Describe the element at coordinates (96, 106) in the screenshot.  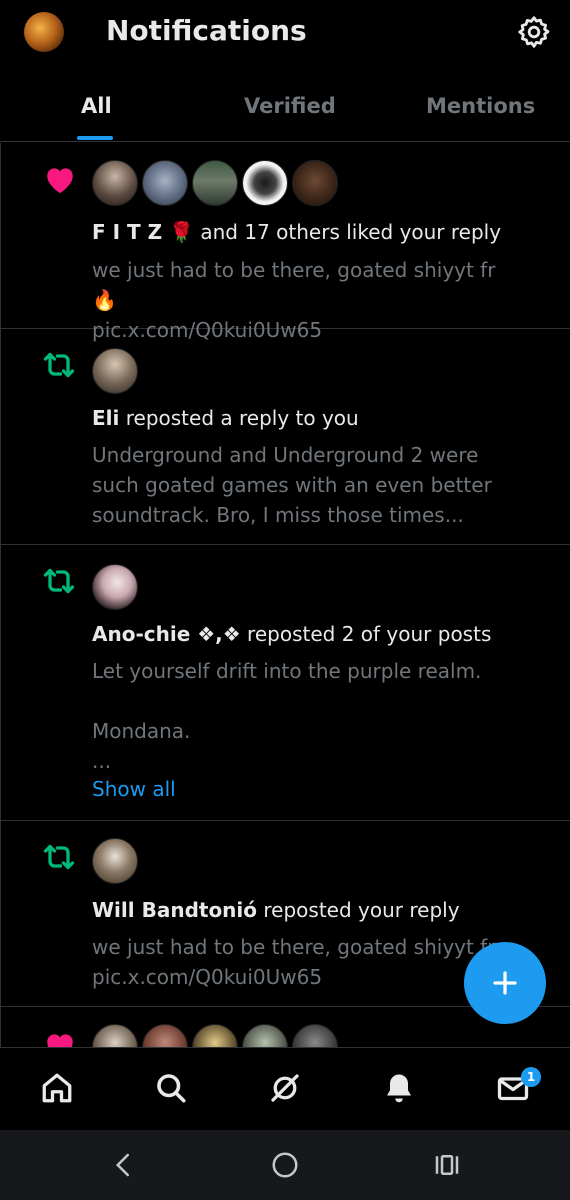
I see `tab-all: All` at that location.